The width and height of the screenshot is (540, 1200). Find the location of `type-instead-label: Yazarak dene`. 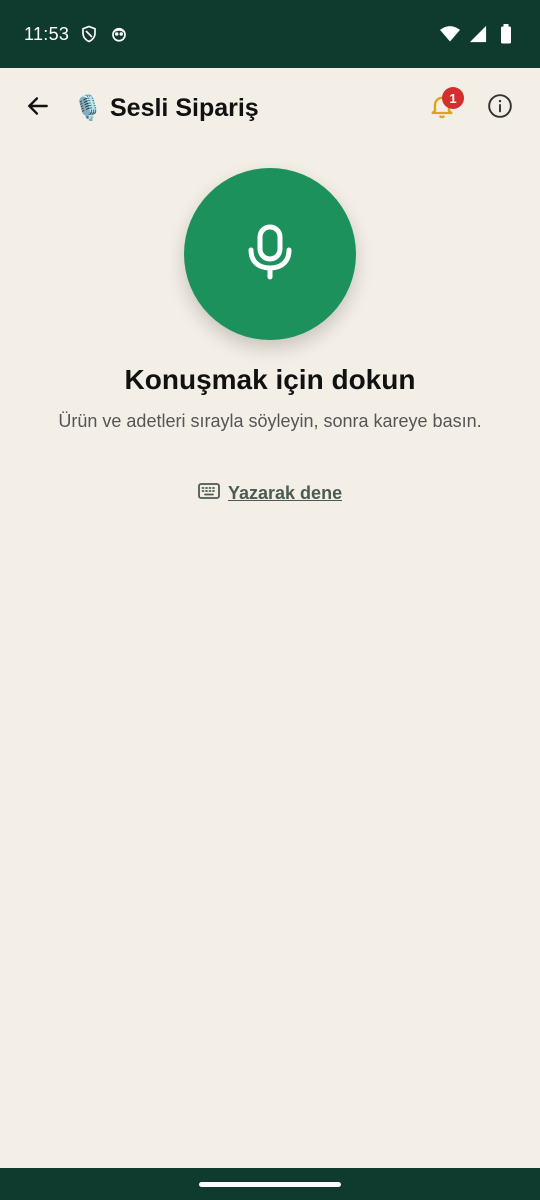

type-instead-label: Yazarak dene is located at coordinates (285, 492).